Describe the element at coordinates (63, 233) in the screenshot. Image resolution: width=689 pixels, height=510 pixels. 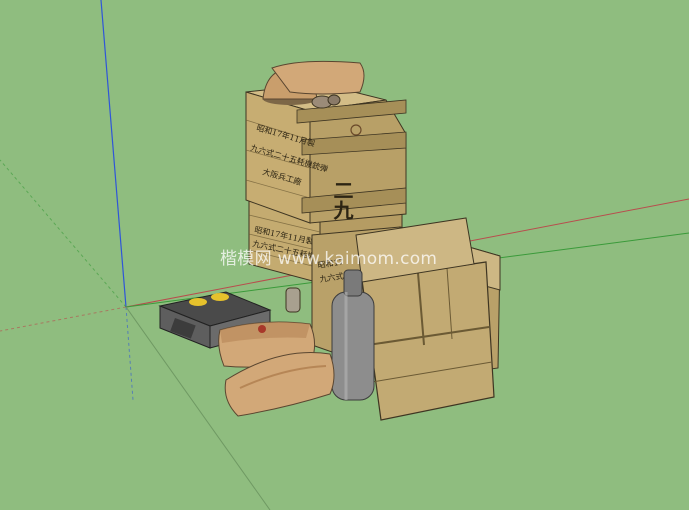
I see `green-axis-dashed` at that location.